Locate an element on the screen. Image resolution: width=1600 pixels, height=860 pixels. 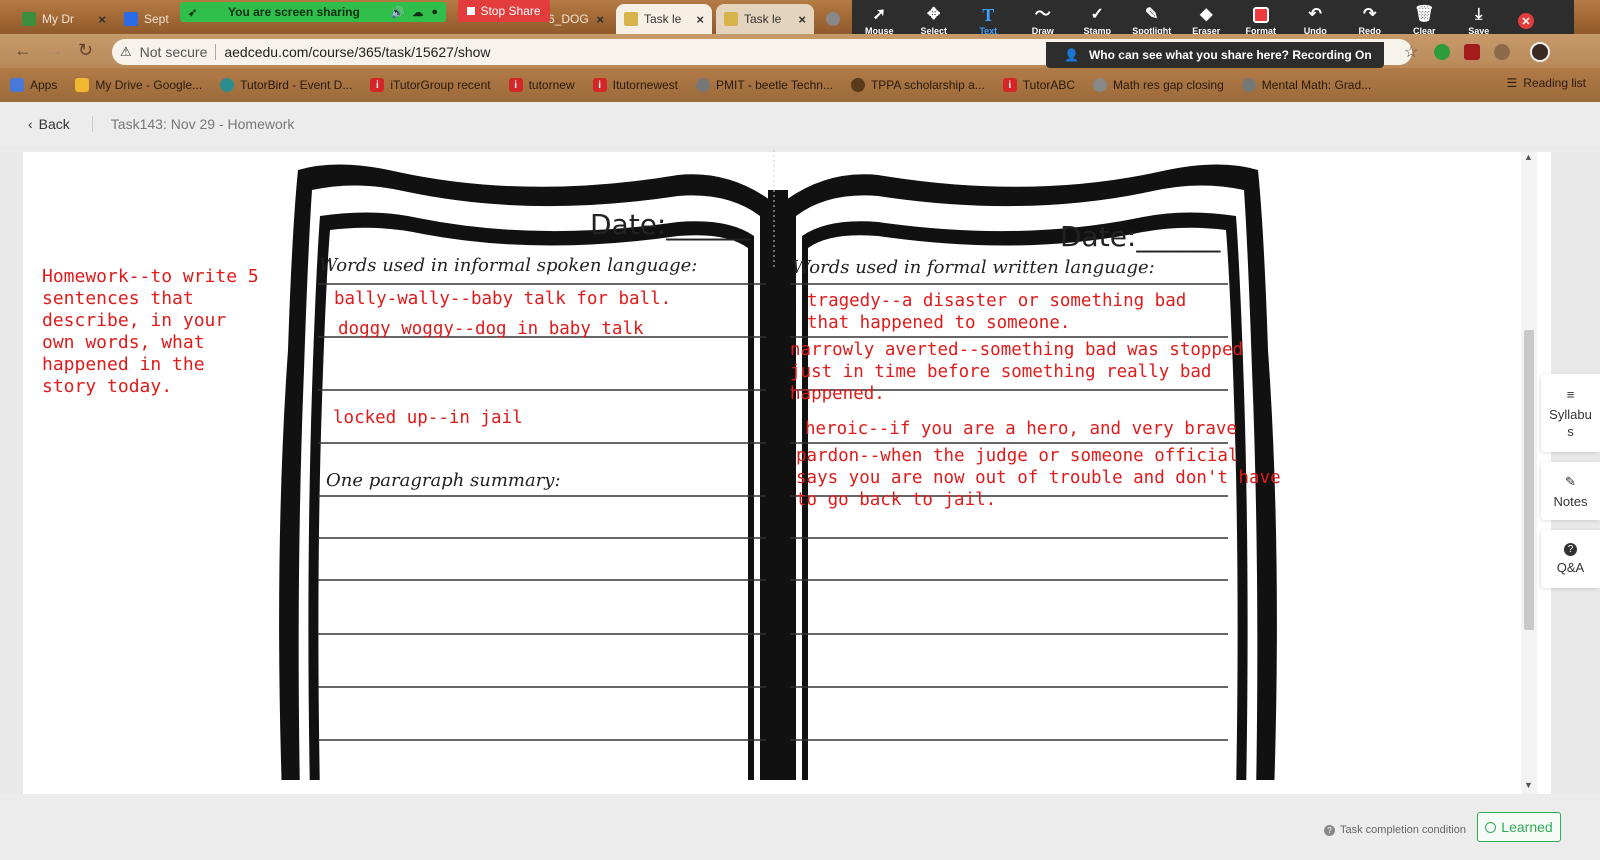
learned-button: Learned is located at coordinates (1519, 827).